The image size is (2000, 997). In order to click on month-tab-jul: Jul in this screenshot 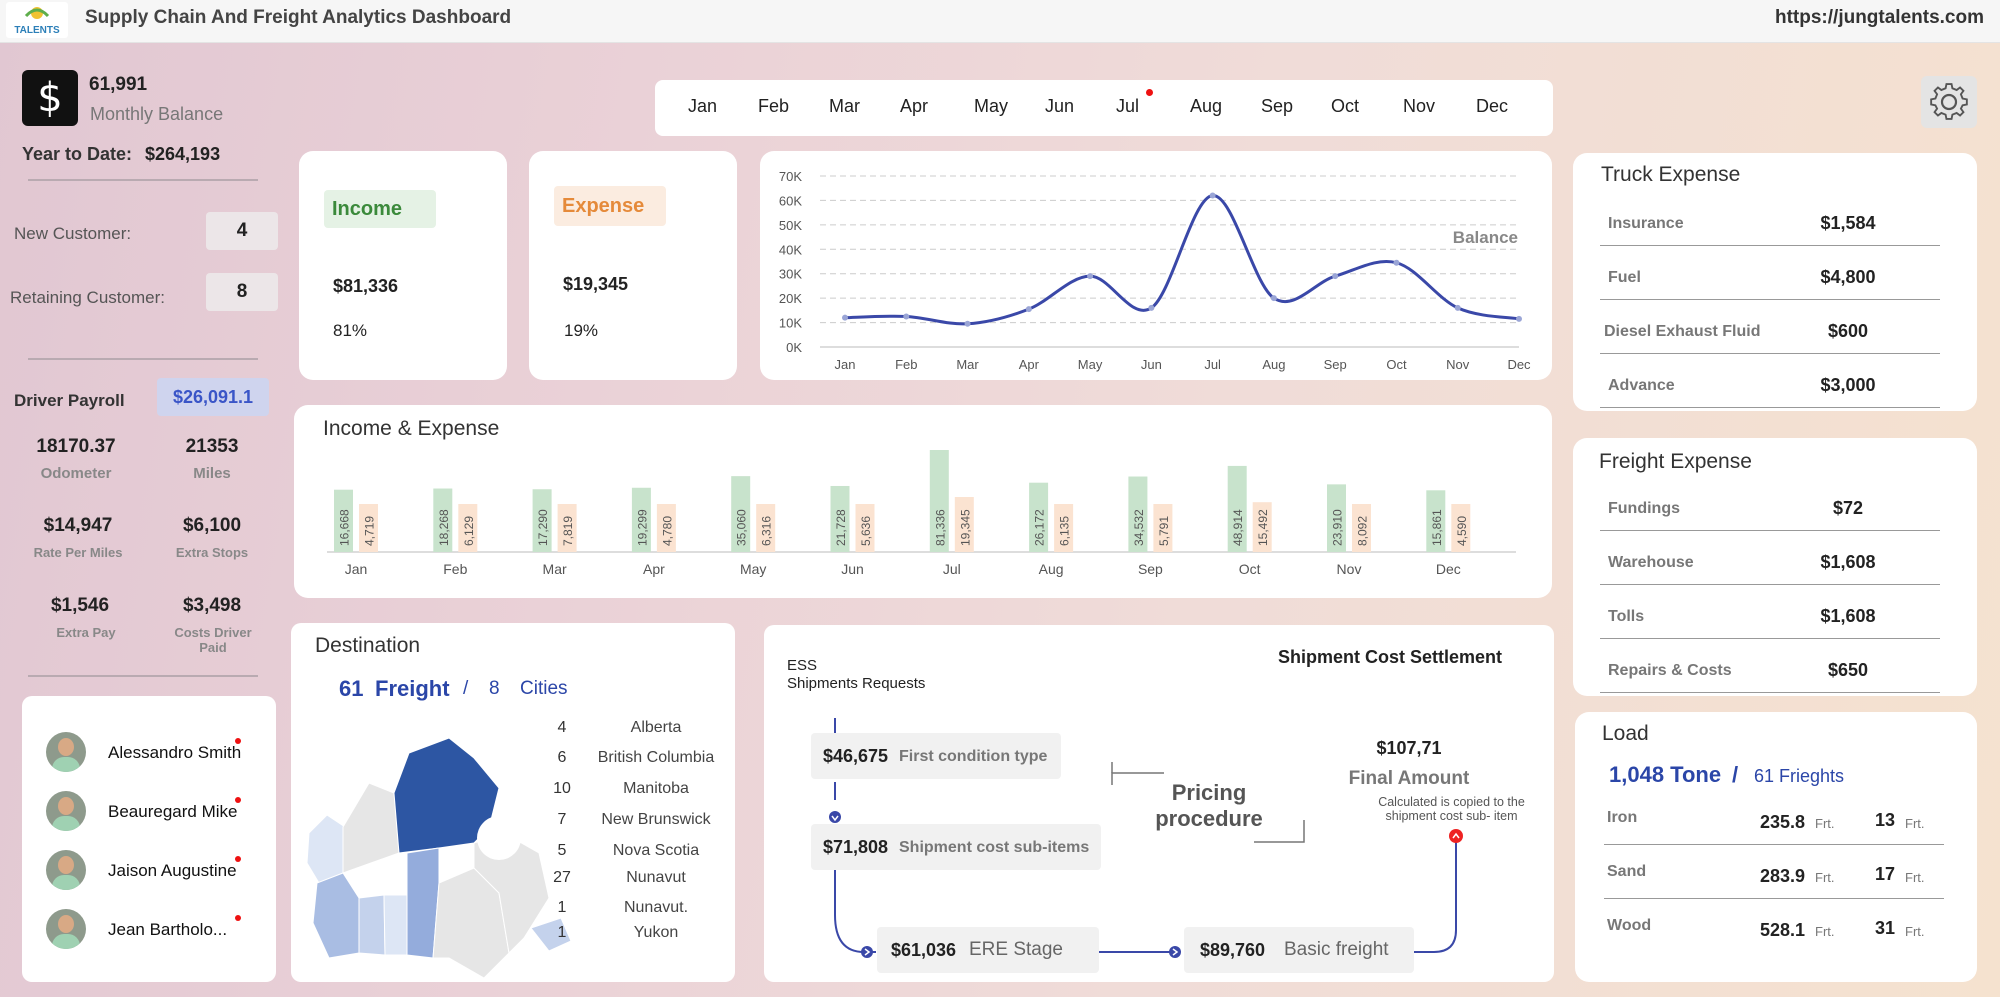, I will do `click(1127, 106)`.